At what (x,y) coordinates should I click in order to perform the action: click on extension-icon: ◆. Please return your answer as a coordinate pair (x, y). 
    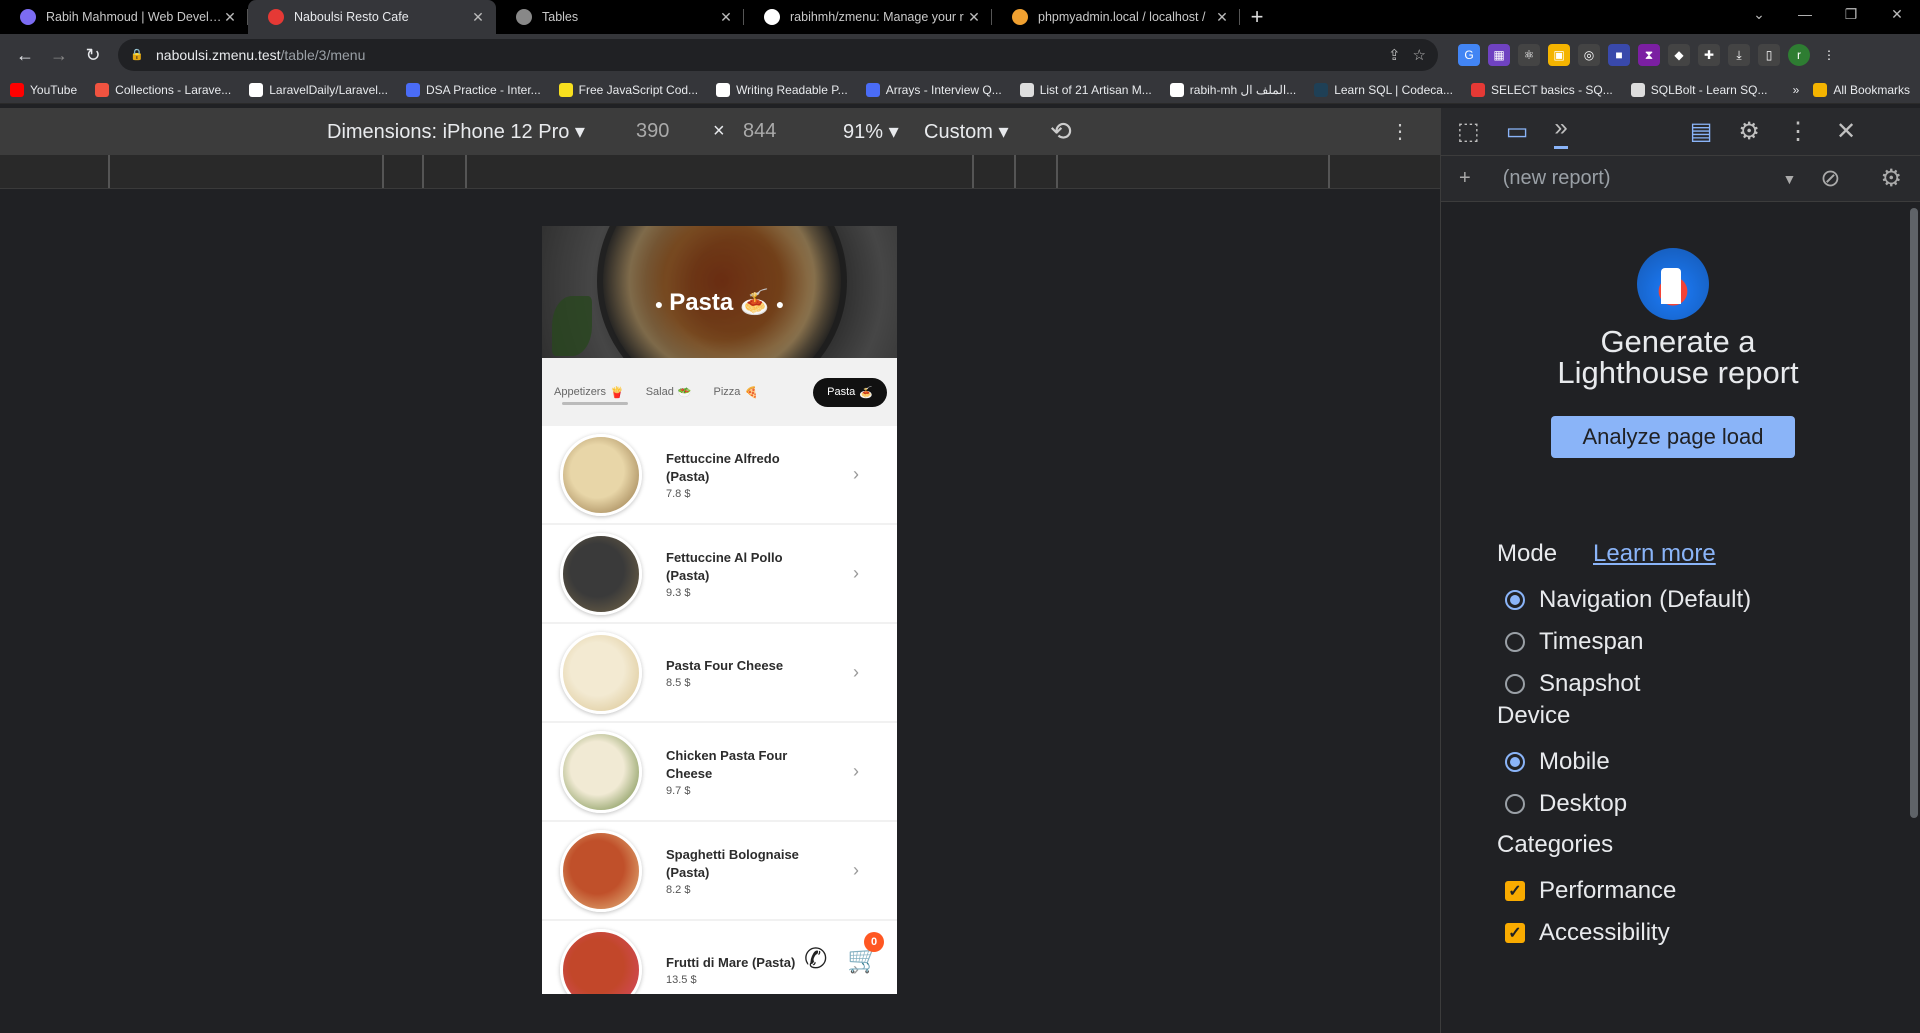
    Looking at the image, I should click on (1679, 55).